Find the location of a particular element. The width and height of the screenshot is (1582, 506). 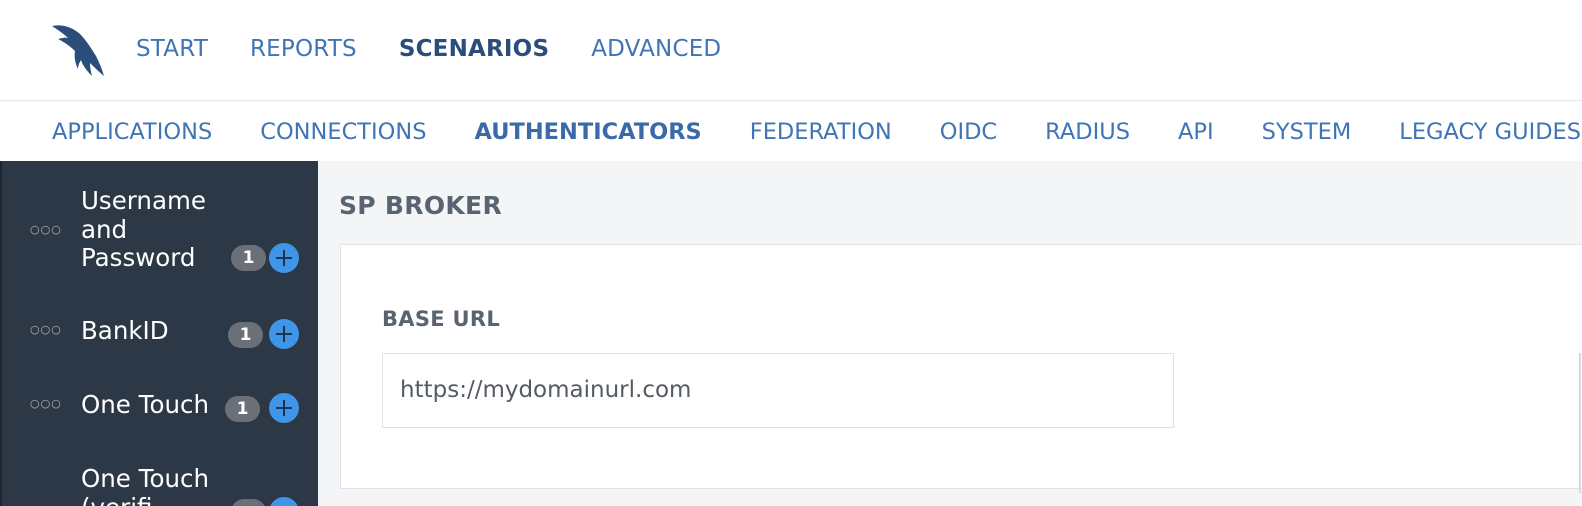

nav-reports: REPORTS is located at coordinates (303, 49).